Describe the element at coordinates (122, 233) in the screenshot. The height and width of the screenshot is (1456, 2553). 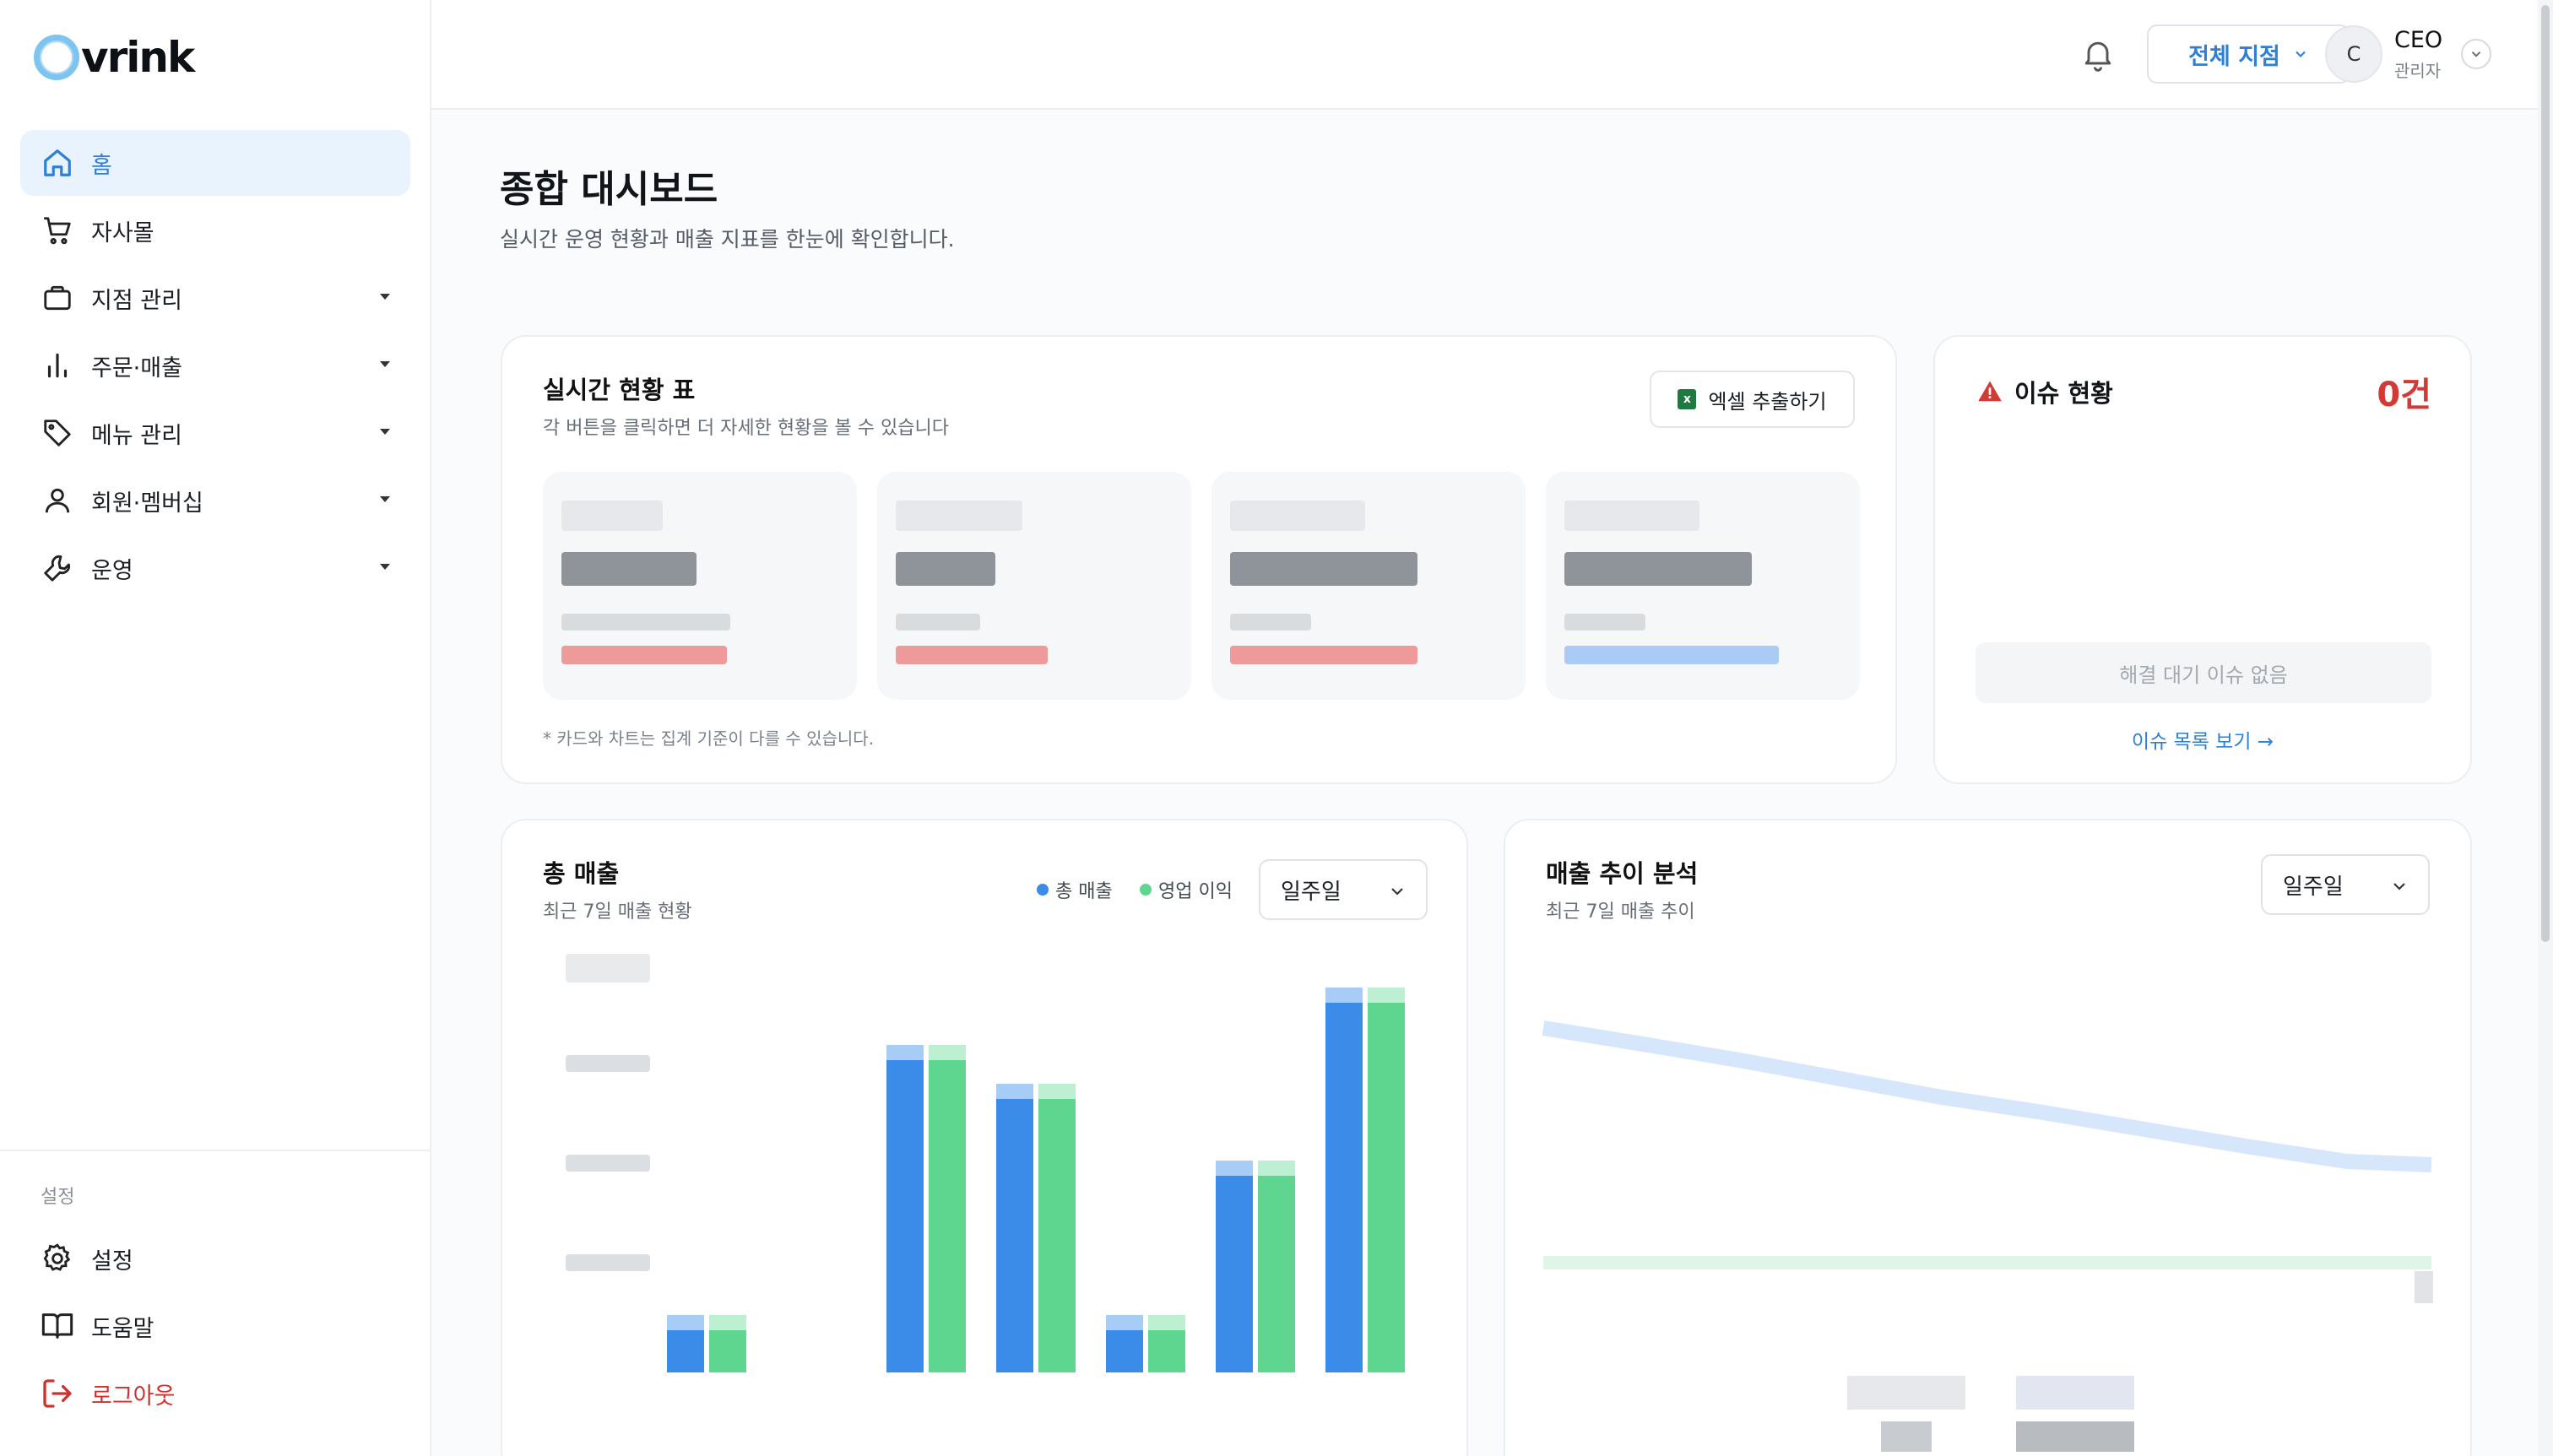
I see `sidebar-item-label: 자사몰` at that location.